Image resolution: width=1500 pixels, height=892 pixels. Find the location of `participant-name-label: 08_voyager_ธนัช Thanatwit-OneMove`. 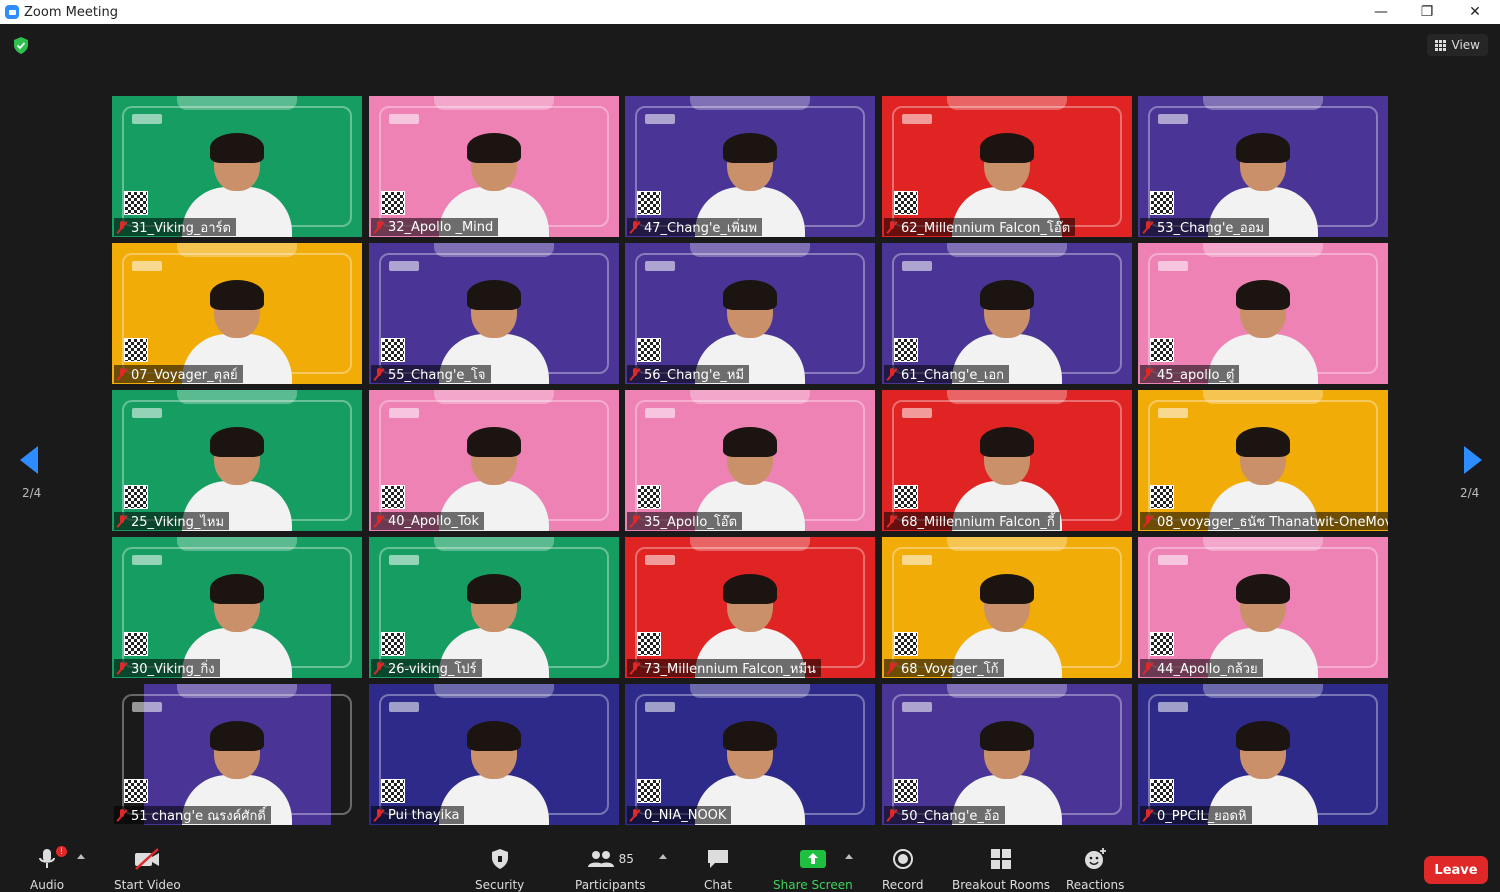

participant-name-label: 08_voyager_ธนัช Thanatwit-OneMove is located at coordinates (1264, 521).